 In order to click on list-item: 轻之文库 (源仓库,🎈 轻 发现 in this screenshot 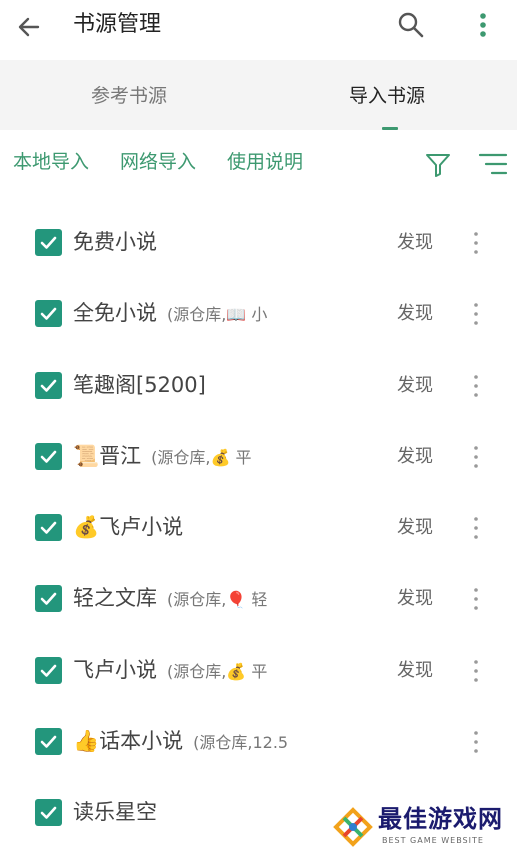, I will do `click(258, 598)`.